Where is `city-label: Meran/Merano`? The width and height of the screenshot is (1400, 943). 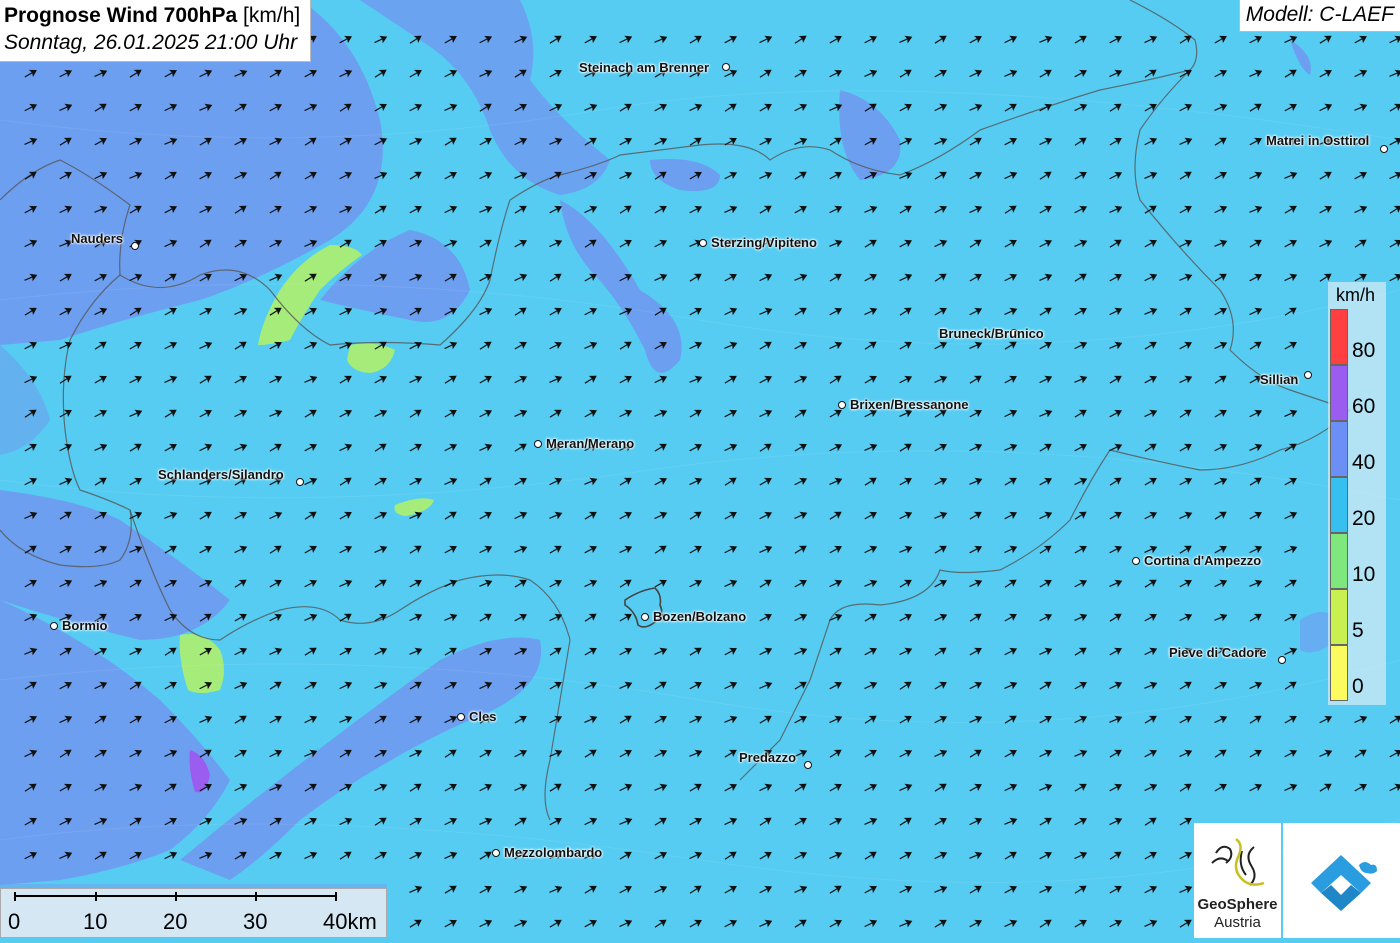 city-label: Meran/Merano is located at coordinates (590, 443).